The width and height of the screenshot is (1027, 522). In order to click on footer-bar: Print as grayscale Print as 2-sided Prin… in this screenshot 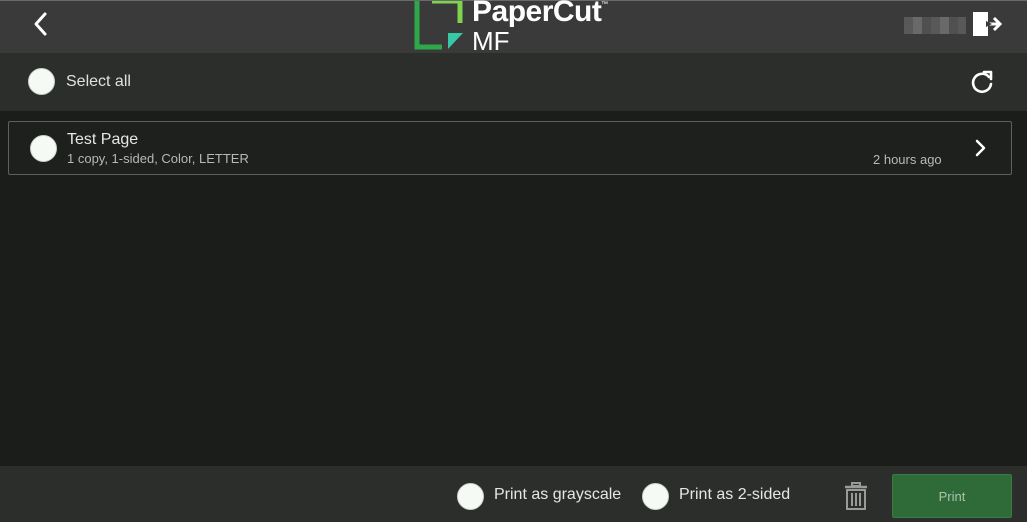, I will do `click(513, 494)`.